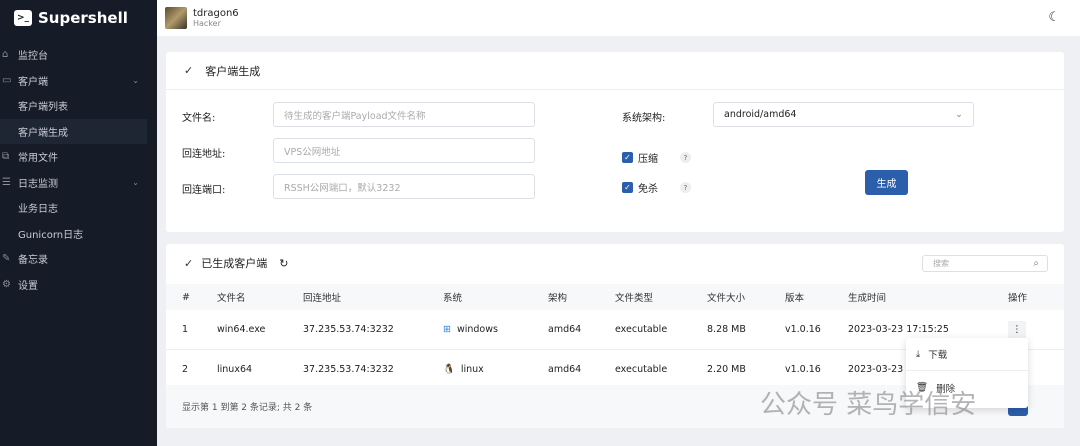 This screenshot has height=446, width=1080. I want to click on col-address: 回连地址, so click(357, 297).